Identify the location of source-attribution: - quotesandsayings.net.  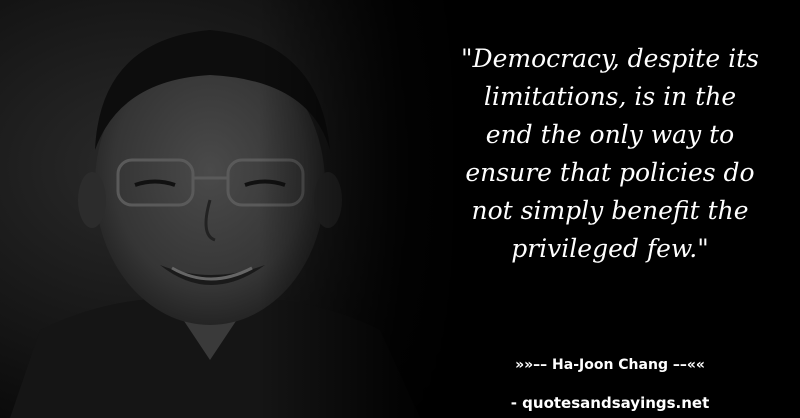
(610, 403).